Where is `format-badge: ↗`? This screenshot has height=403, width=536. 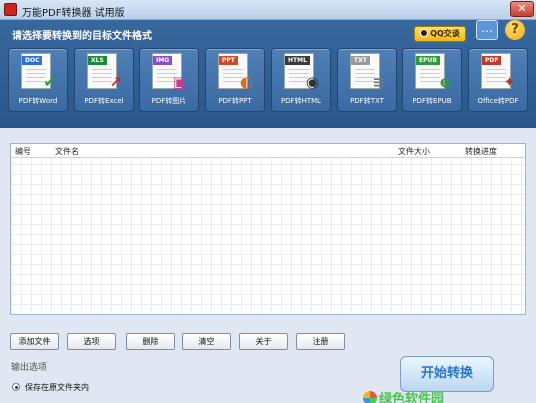
format-badge: ↗ is located at coordinates (115, 82).